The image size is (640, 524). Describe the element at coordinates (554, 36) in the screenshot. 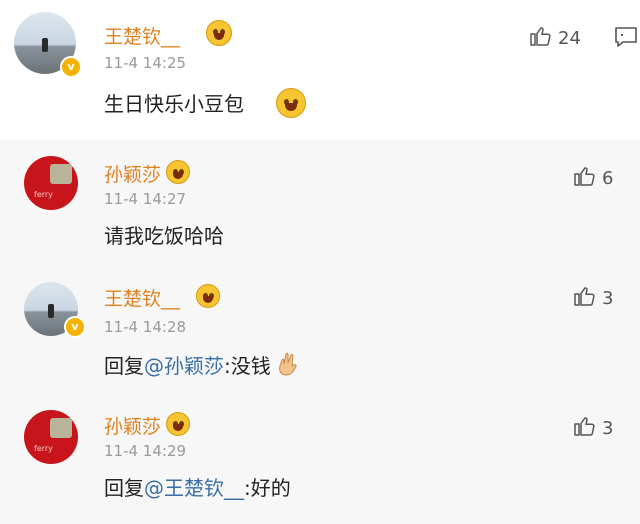

I see `like-button: 24` at that location.